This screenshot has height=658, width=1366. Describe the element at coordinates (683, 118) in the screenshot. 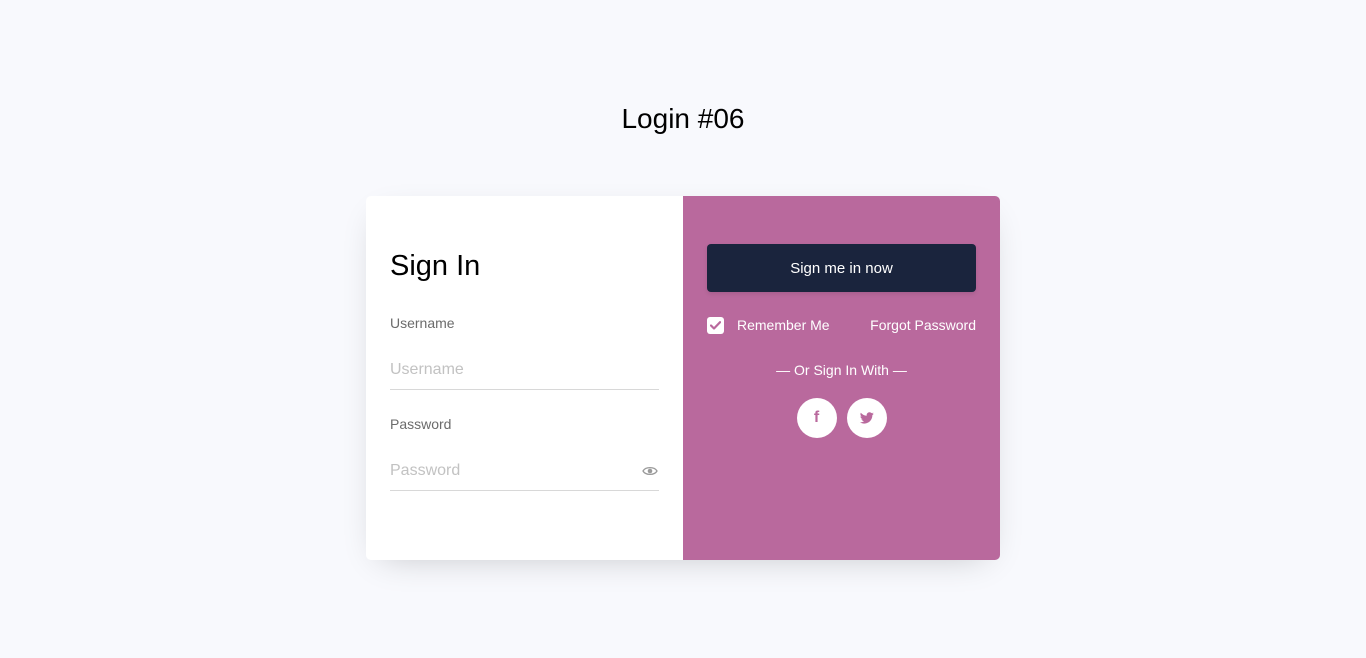

I see `page-title: Login #06` at that location.